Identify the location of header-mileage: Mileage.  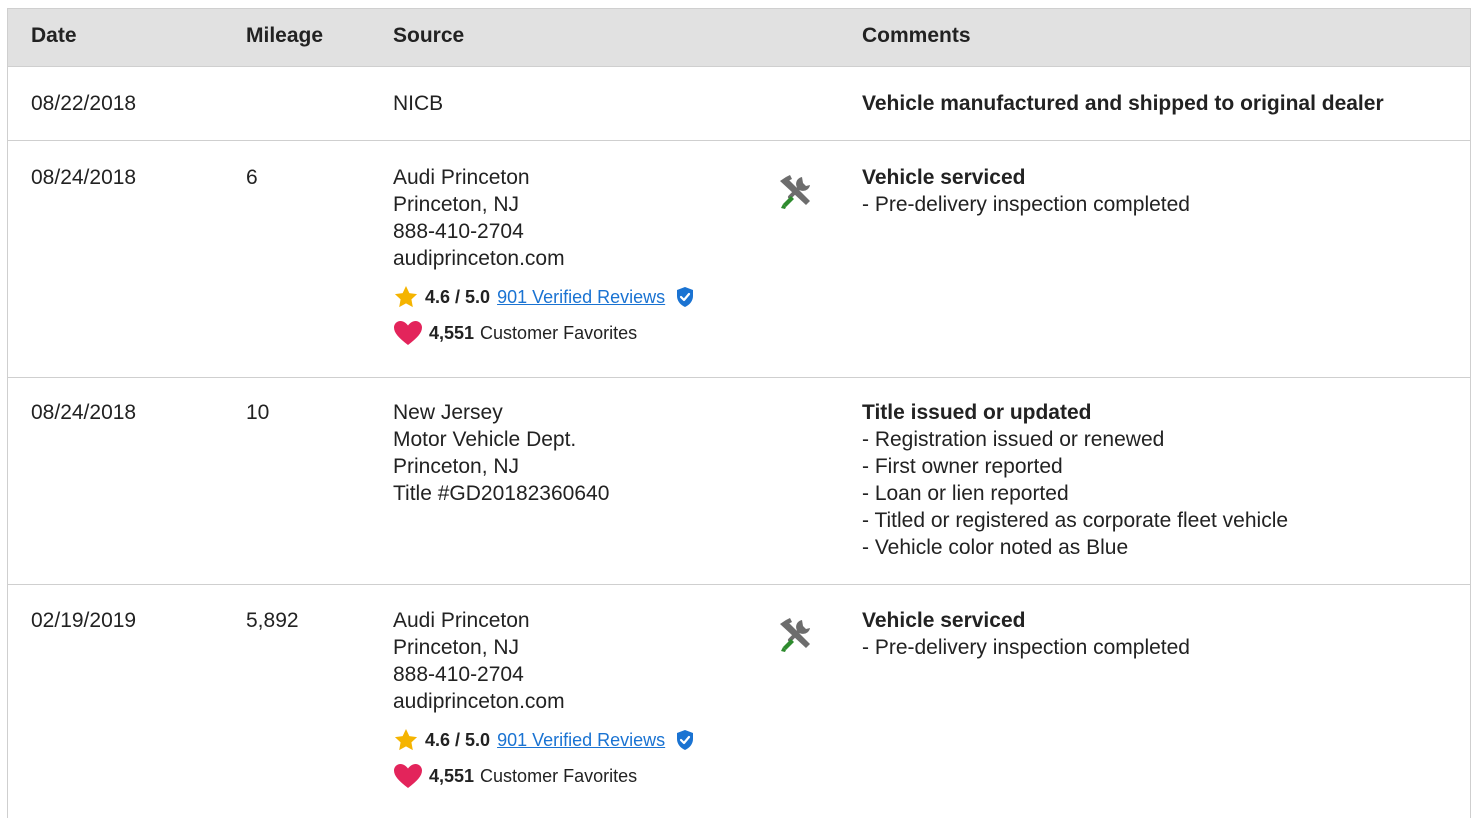
(285, 35).